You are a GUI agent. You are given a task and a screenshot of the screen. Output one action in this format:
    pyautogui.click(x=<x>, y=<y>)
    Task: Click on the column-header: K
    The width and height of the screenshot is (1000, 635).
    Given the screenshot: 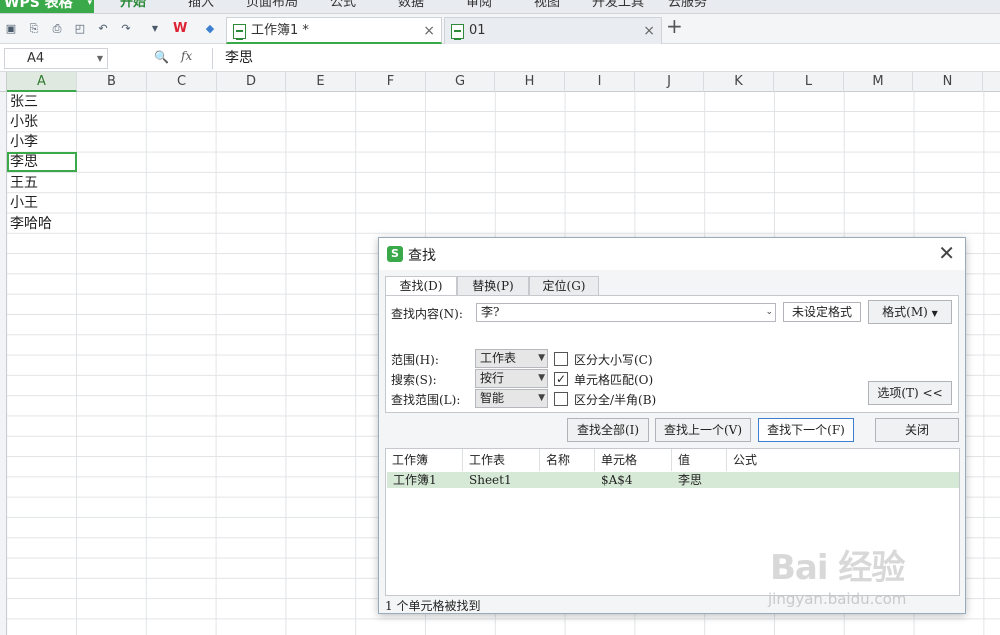 What is the action you would take?
    pyautogui.click(x=739, y=82)
    